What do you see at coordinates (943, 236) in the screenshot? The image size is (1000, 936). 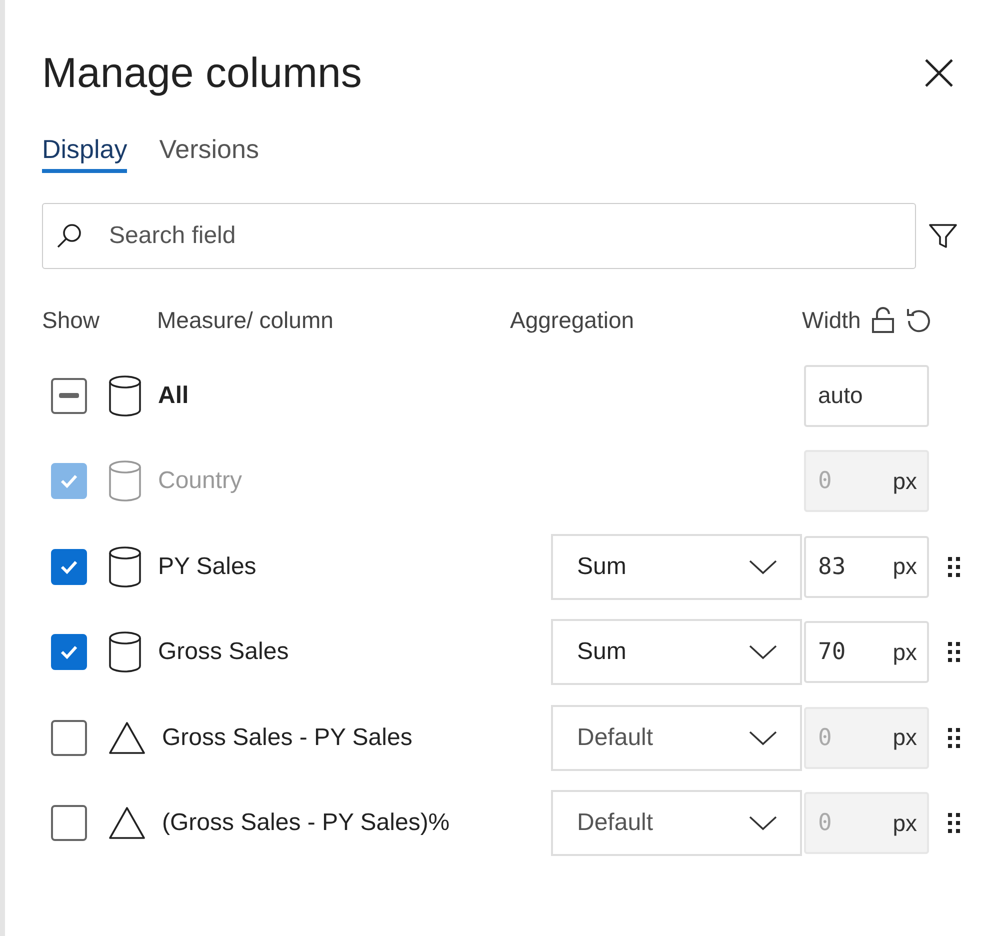 I see `filter-icon` at bounding box center [943, 236].